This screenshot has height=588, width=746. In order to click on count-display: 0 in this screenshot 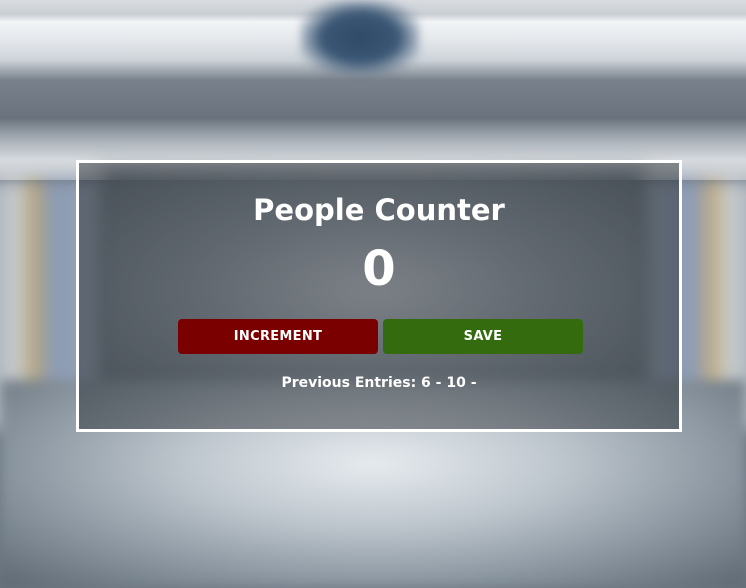, I will do `click(379, 269)`.